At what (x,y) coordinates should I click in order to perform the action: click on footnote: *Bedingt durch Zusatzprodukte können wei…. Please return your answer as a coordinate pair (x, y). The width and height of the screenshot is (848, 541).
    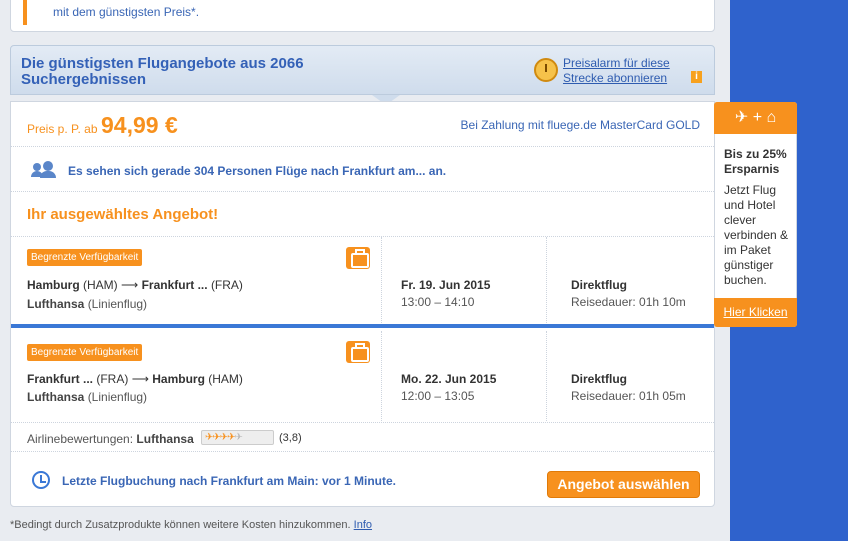
    Looking at the image, I should click on (191, 525).